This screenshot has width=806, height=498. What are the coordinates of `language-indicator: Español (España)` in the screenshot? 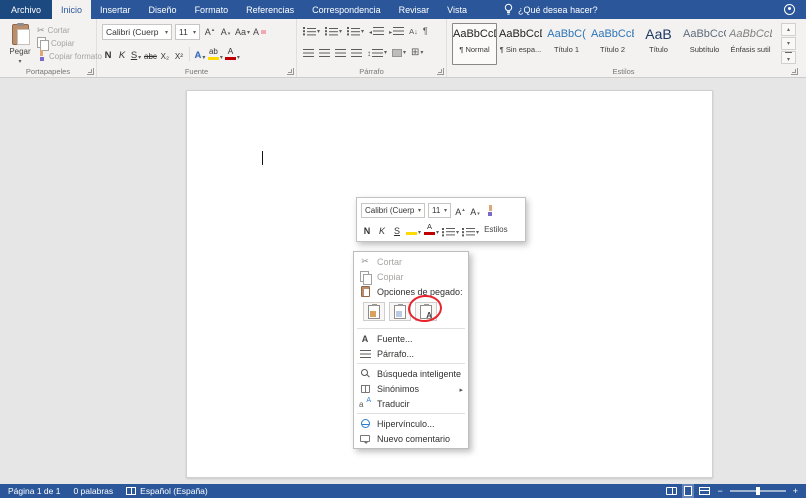 It's located at (167, 491).